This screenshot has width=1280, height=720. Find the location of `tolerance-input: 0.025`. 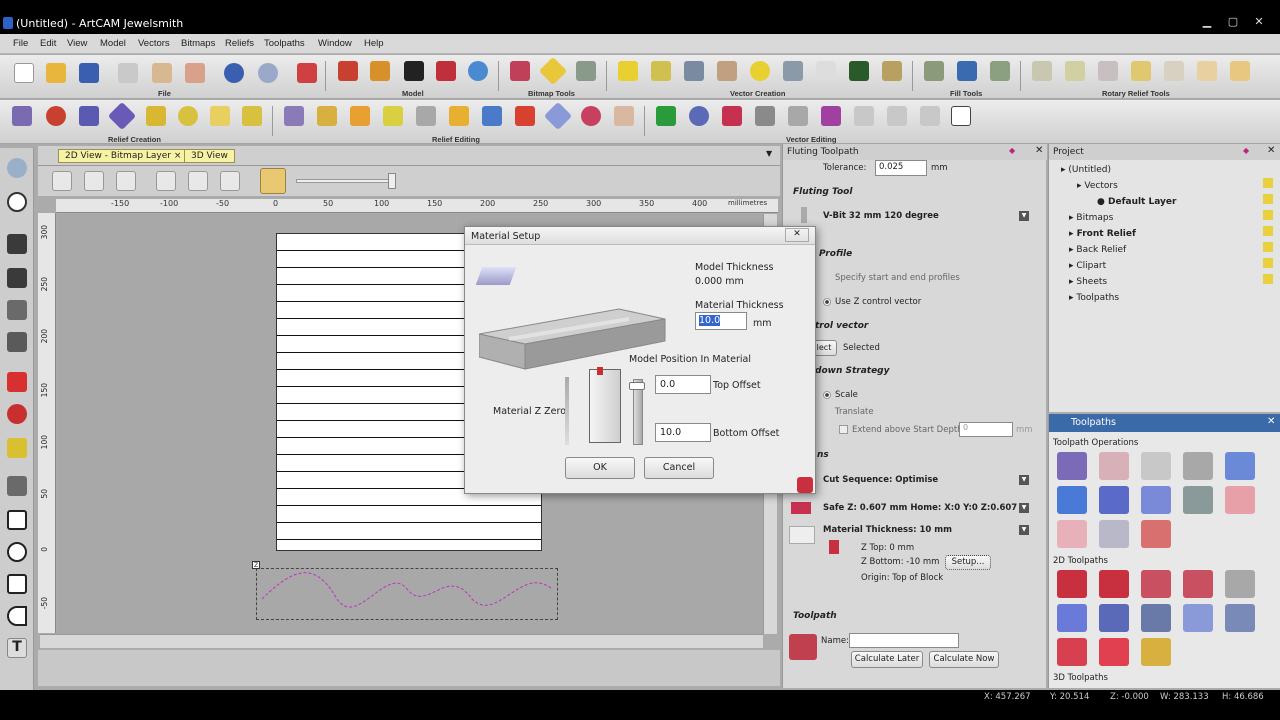

tolerance-input: 0.025 is located at coordinates (901, 168).